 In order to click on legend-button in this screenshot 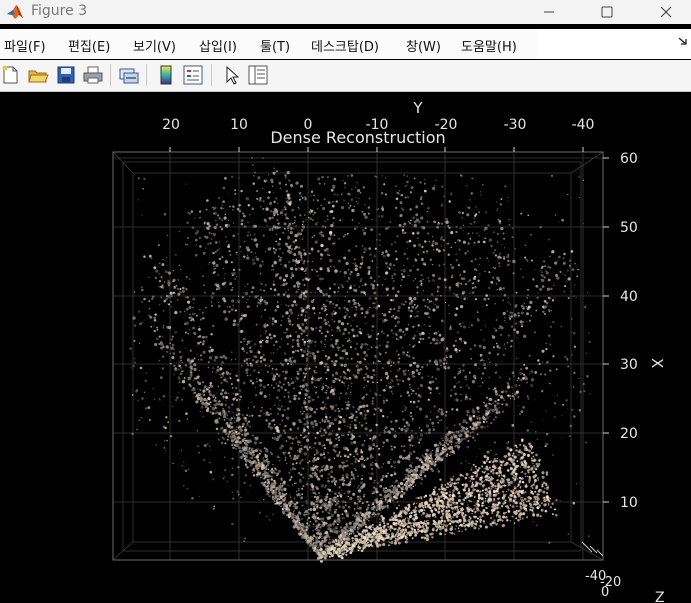, I will do `click(193, 75)`.